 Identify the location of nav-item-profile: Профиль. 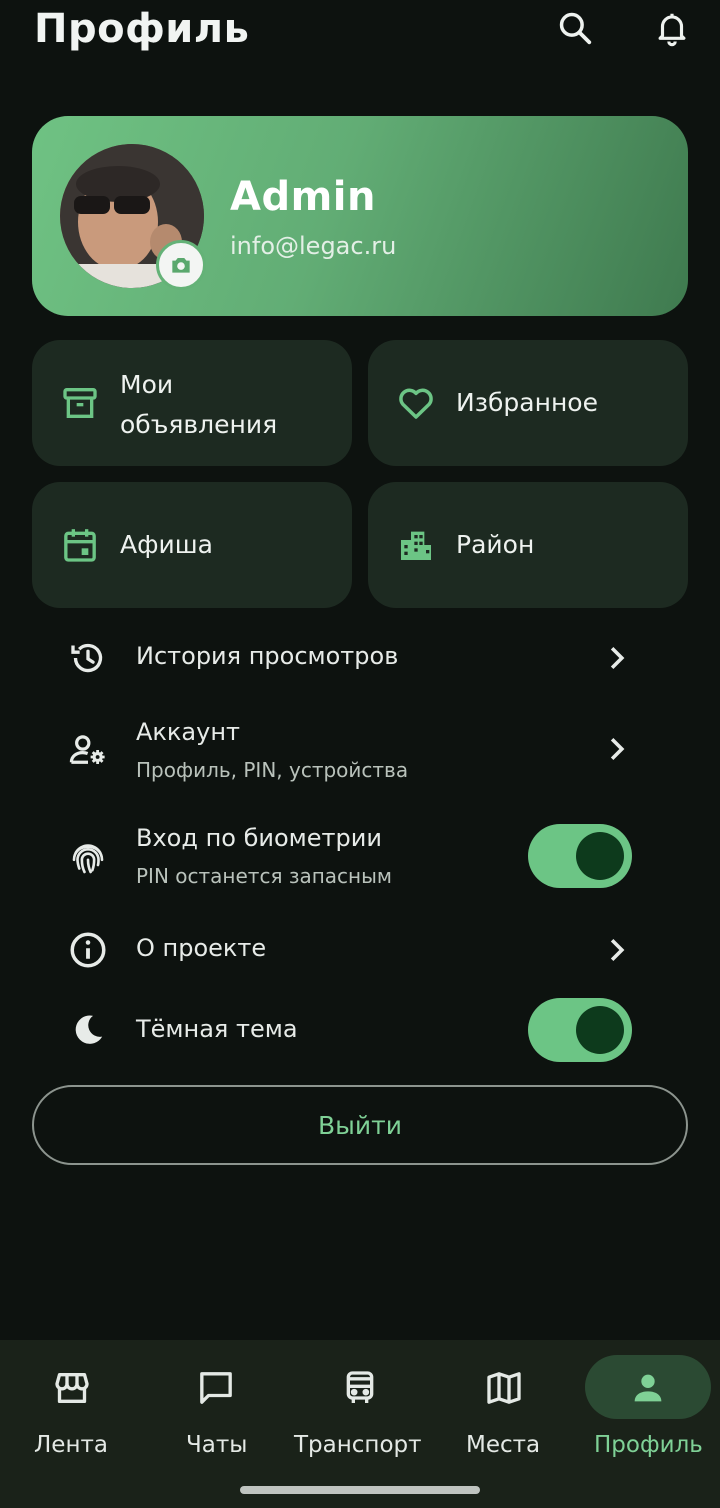
(648, 1410).